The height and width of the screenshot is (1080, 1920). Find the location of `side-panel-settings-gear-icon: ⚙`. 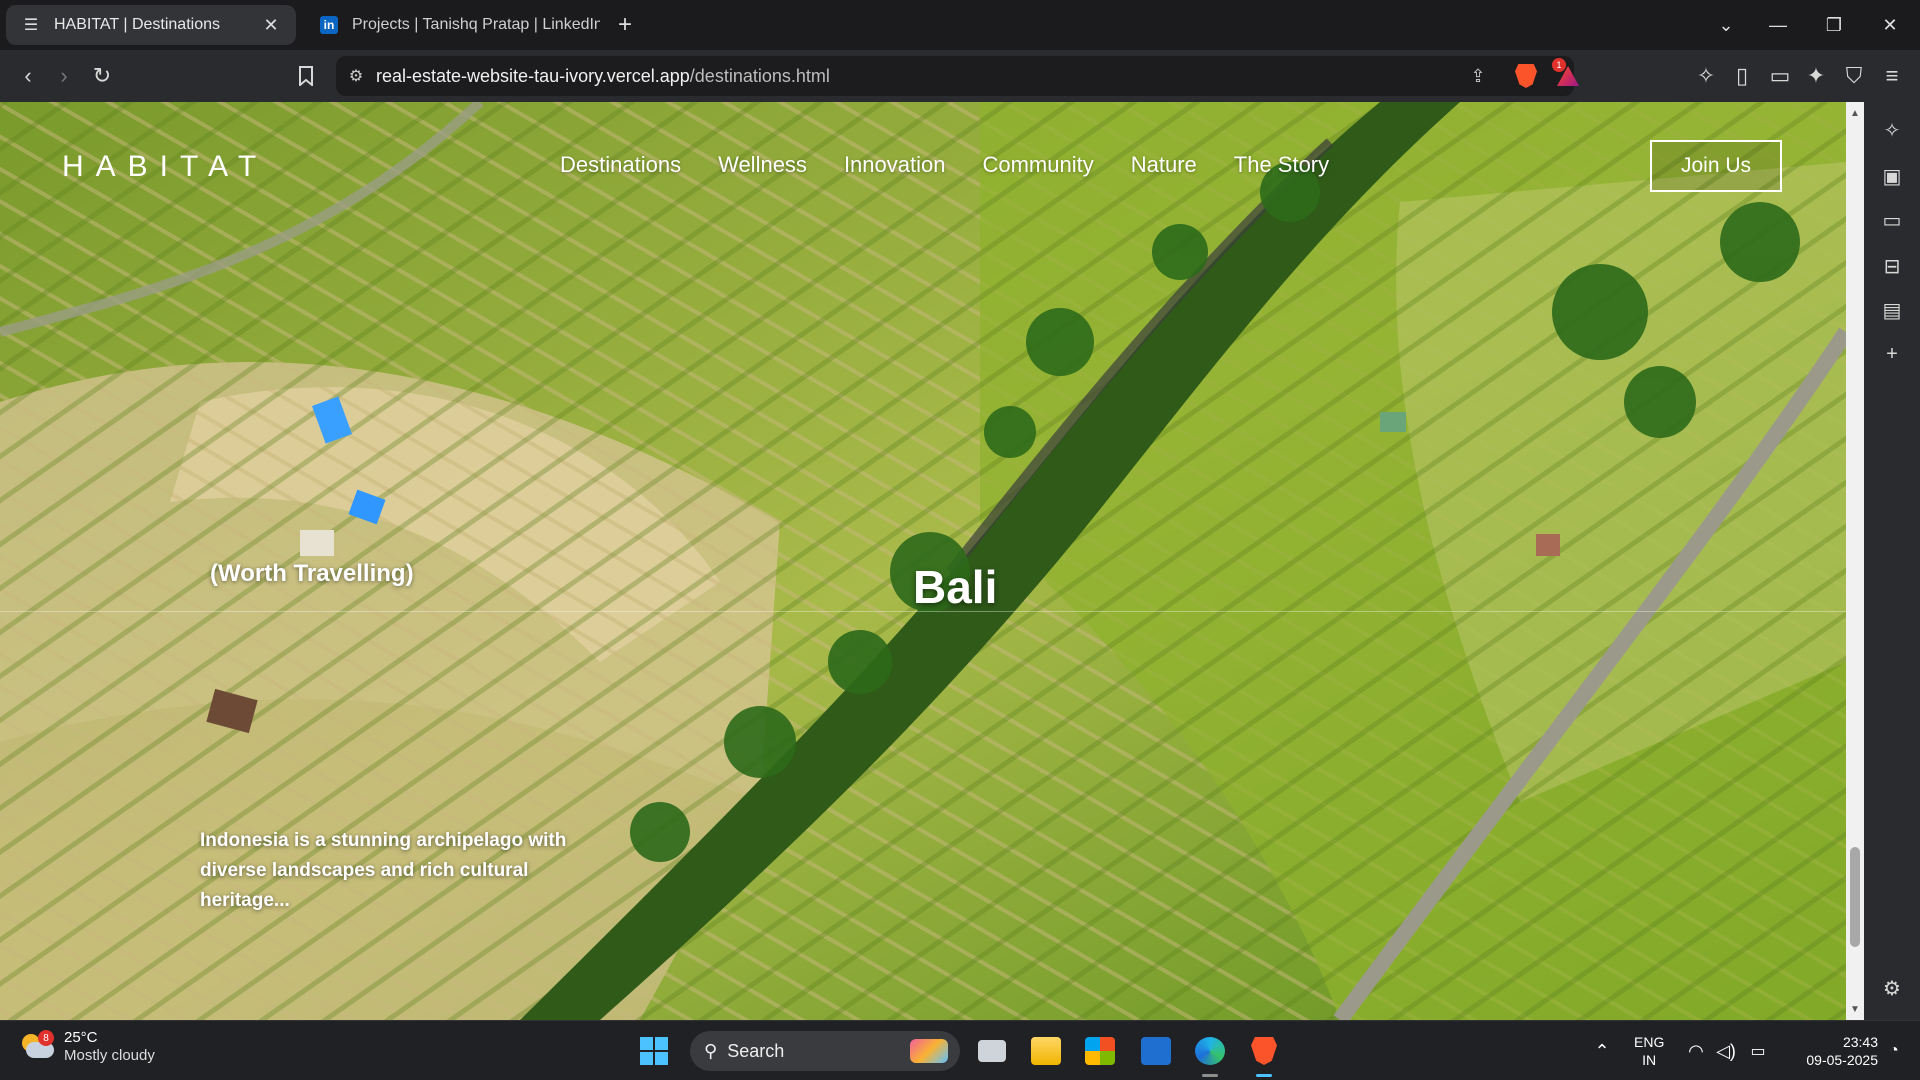

side-panel-settings-gear-icon: ⚙ is located at coordinates (1892, 988).